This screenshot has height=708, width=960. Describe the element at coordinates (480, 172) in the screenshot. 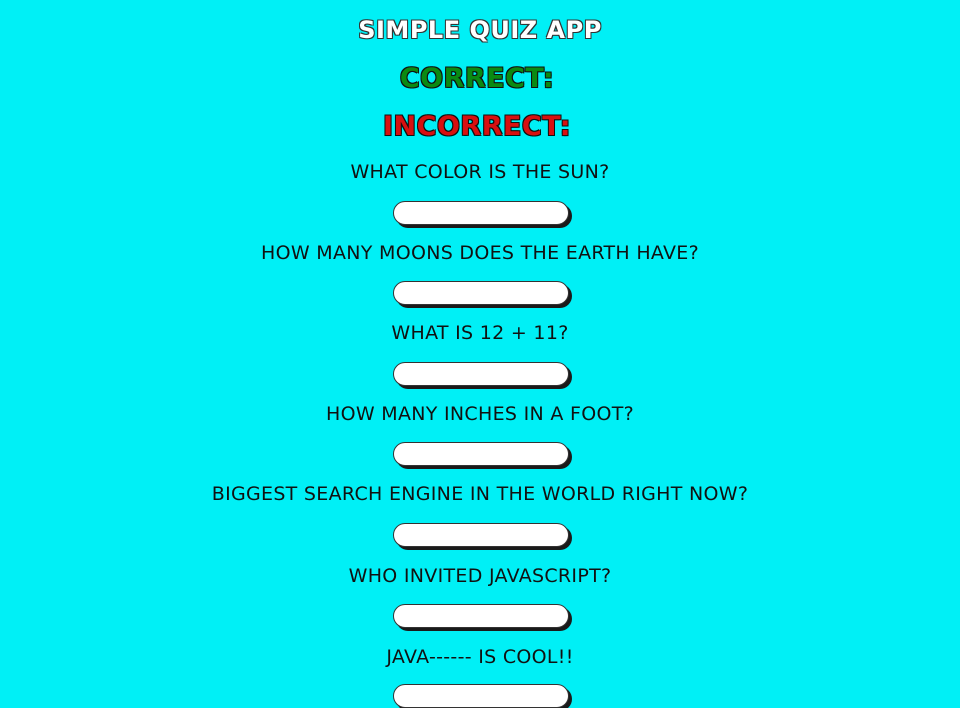

I see `question-1: WHAT COLOR IS THE SUN?` at that location.